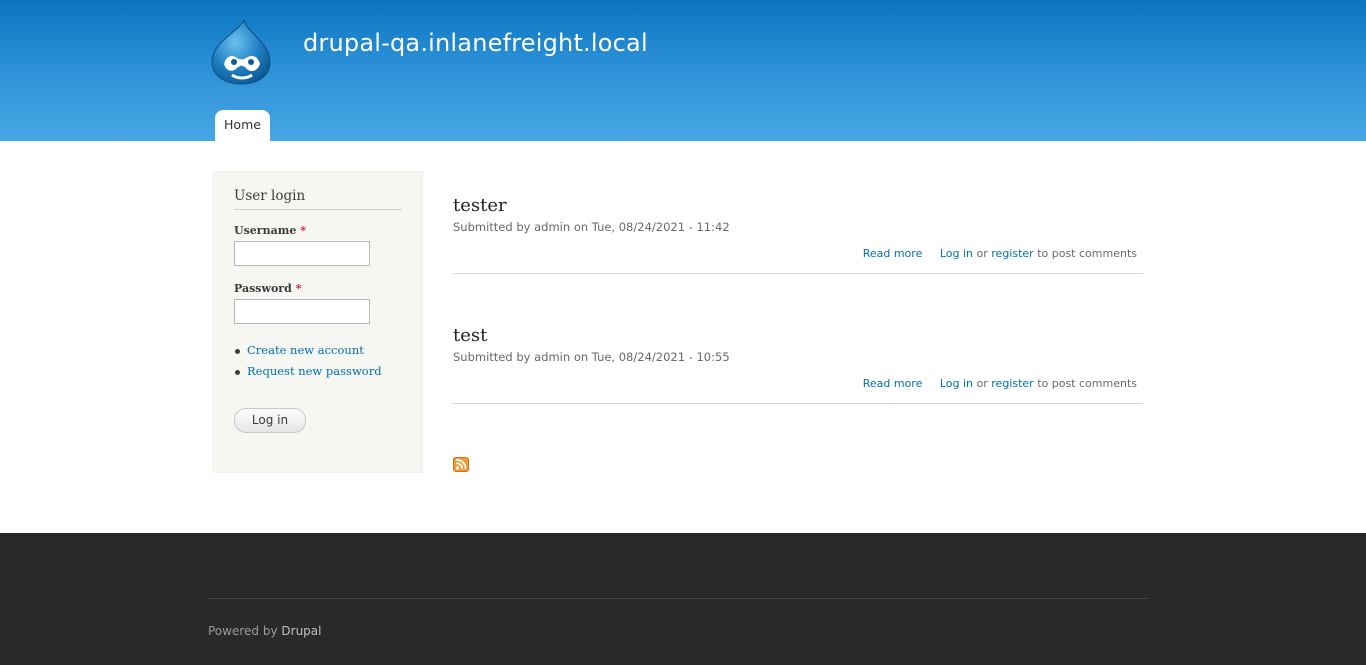 Image resolution: width=1366 pixels, height=665 pixels. Describe the element at coordinates (301, 631) in the screenshot. I see `drupal-link: Drupal` at that location.